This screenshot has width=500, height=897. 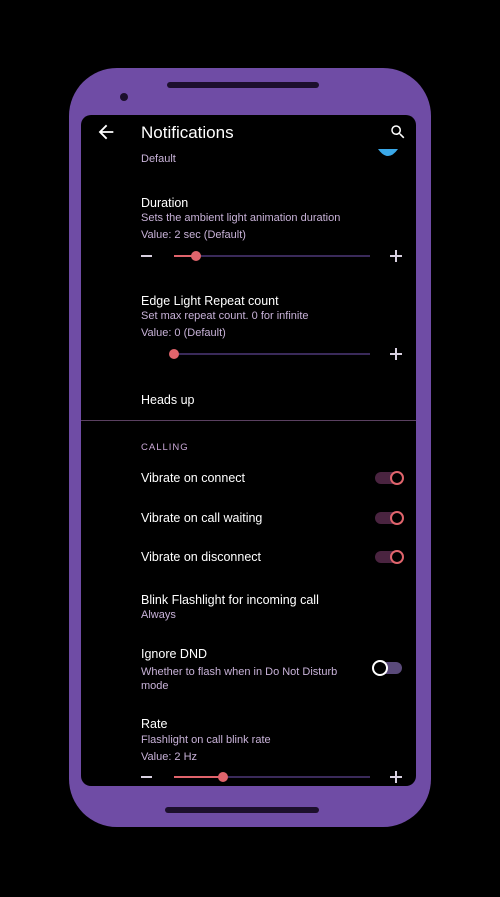 What do you see at coordinates (201, 557) in the screenshot?
I see `vibrate-disconnect-title: Vibrate on disconnect` at bounding box center [201, 557].